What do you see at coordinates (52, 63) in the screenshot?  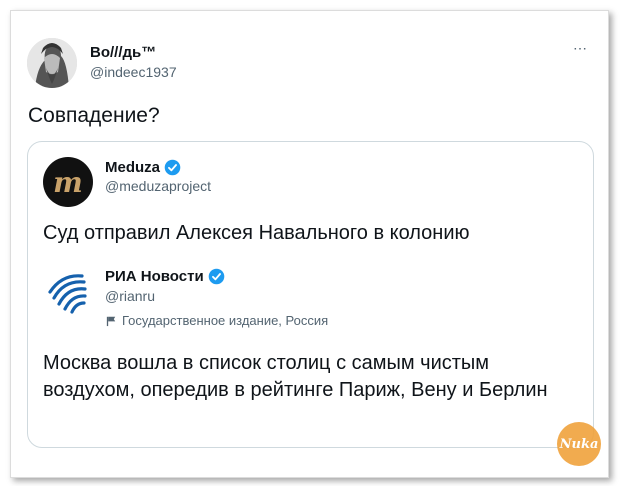 I see `author-avatar` at bounding box center [52, 63].